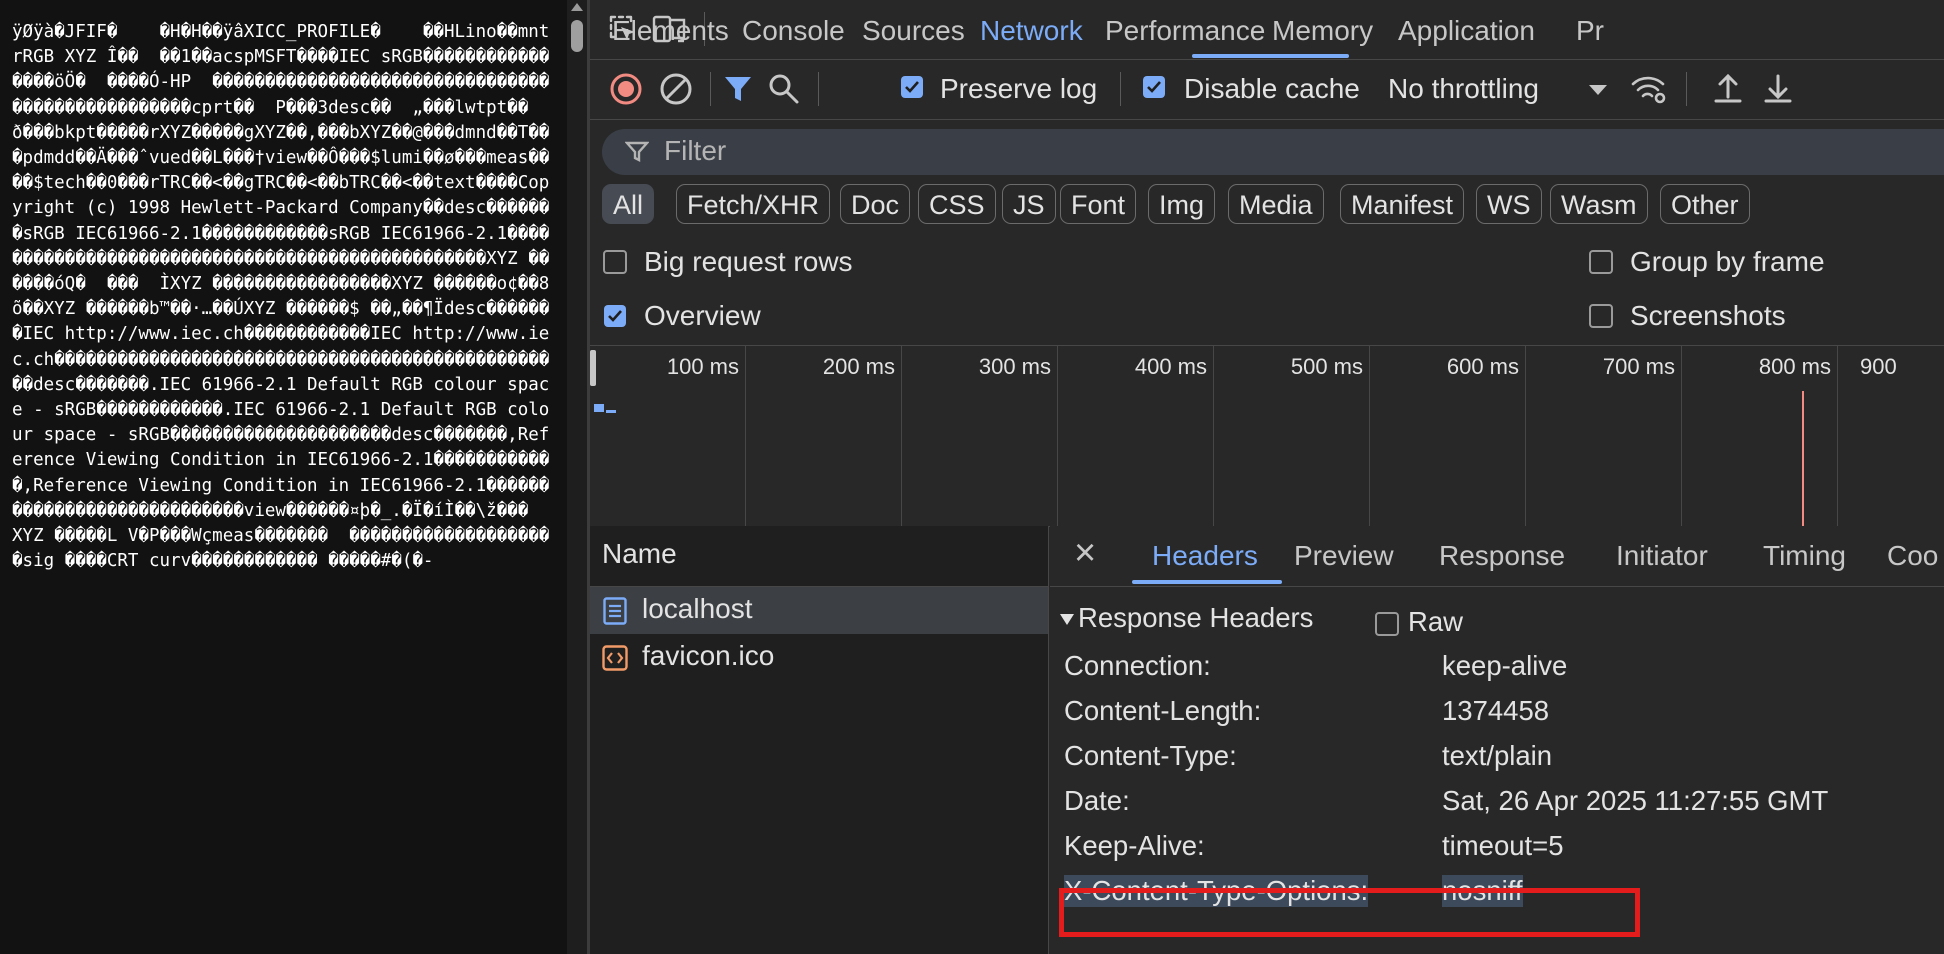  What do you see at coordinates (913, 29) in the screenshot?
I see `tab-sources: Sources` at bounding box center [913, 29].